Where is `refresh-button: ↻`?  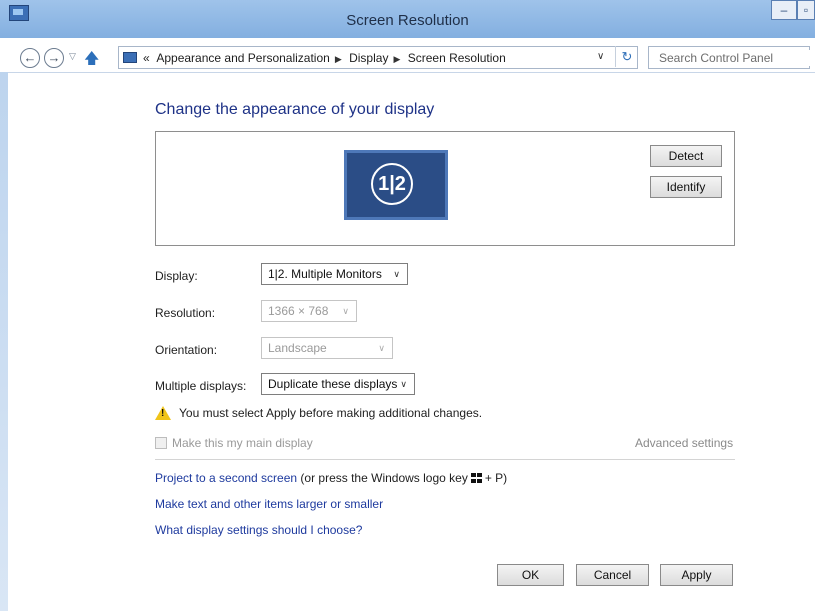 refresh-button: ↻ is located at coordinates (626, 56).